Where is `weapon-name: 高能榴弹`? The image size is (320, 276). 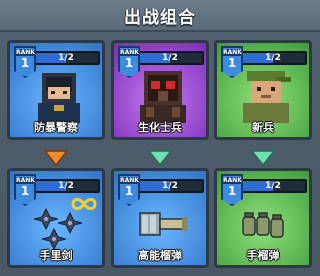 weapon-name: 高能榴弹 is located at coordinates (160, 255).